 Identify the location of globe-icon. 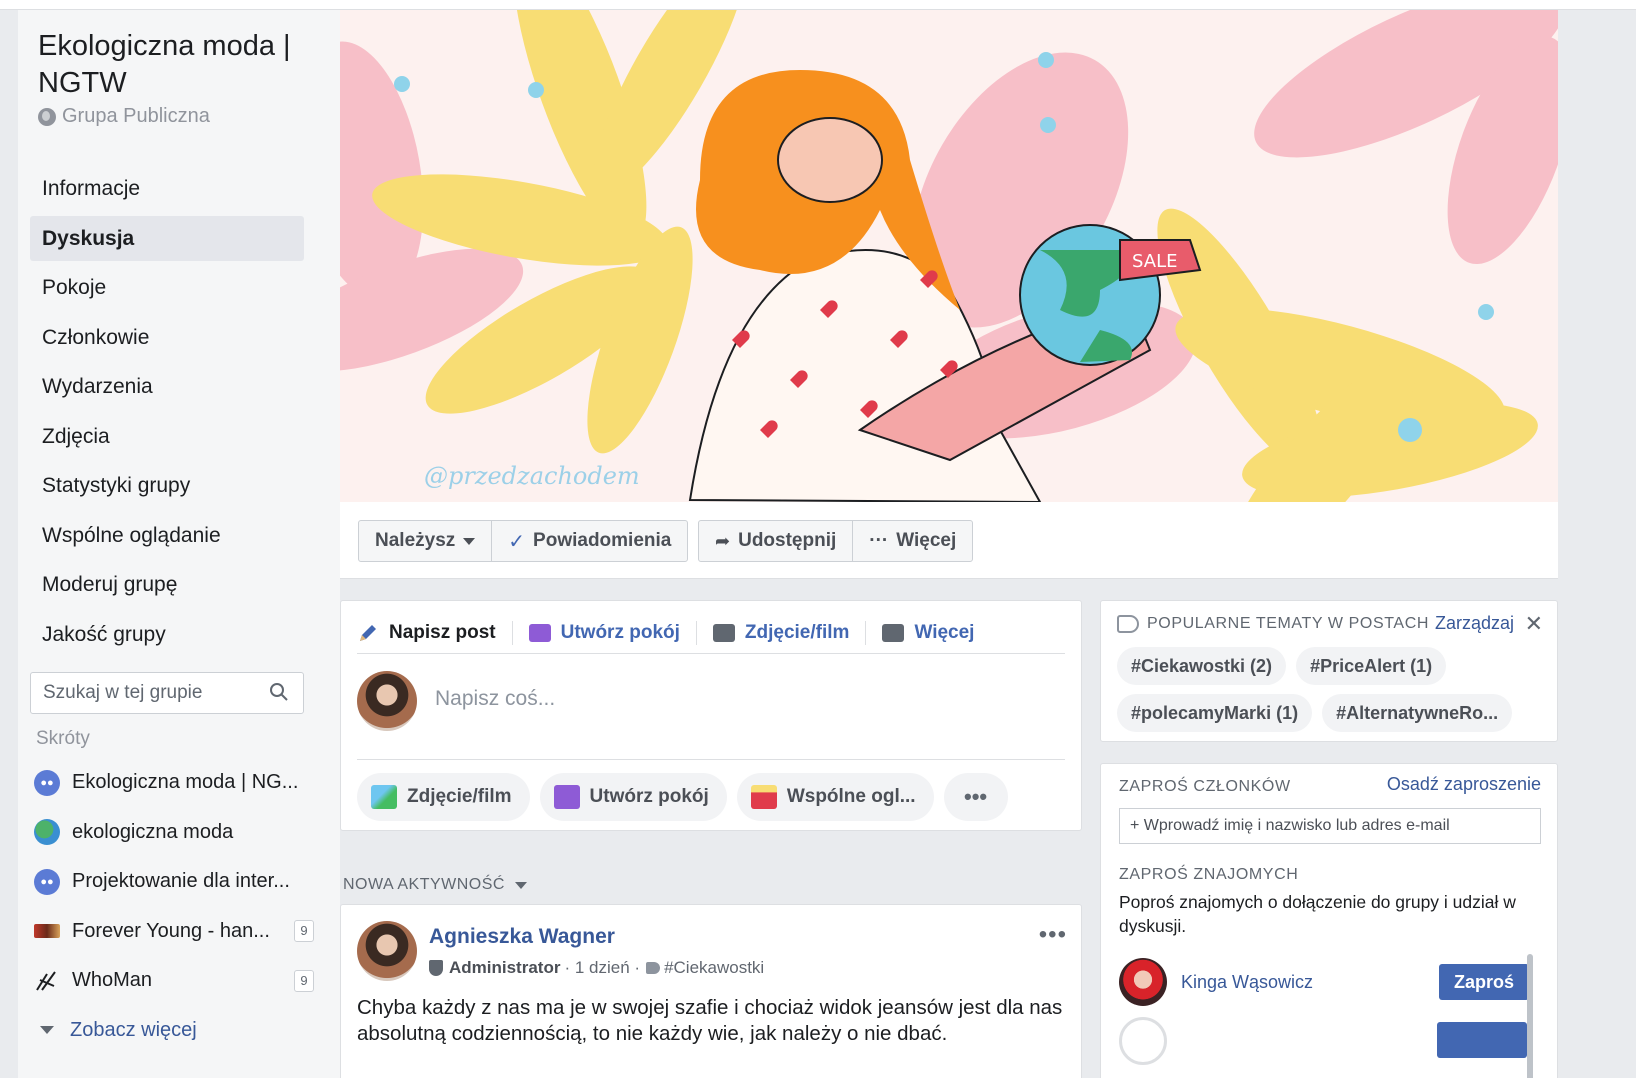
(47, 116).